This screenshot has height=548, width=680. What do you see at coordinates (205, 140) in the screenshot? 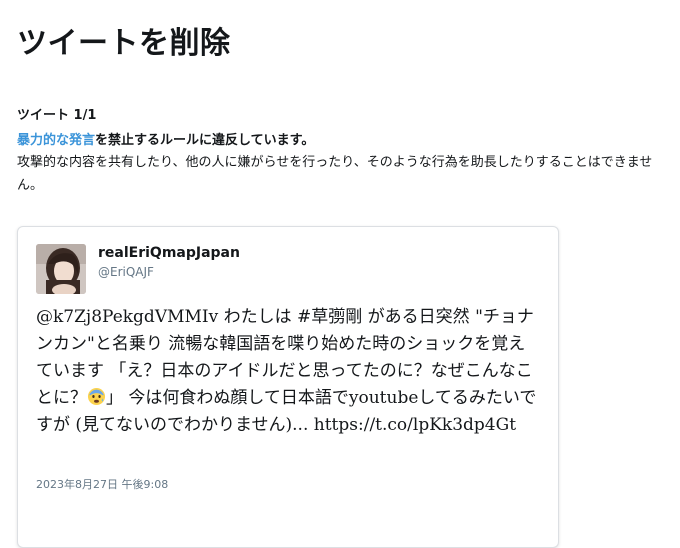
I see `violation-suffix: を禁止するルールに違反しています。` at bounding box center [205, 140].